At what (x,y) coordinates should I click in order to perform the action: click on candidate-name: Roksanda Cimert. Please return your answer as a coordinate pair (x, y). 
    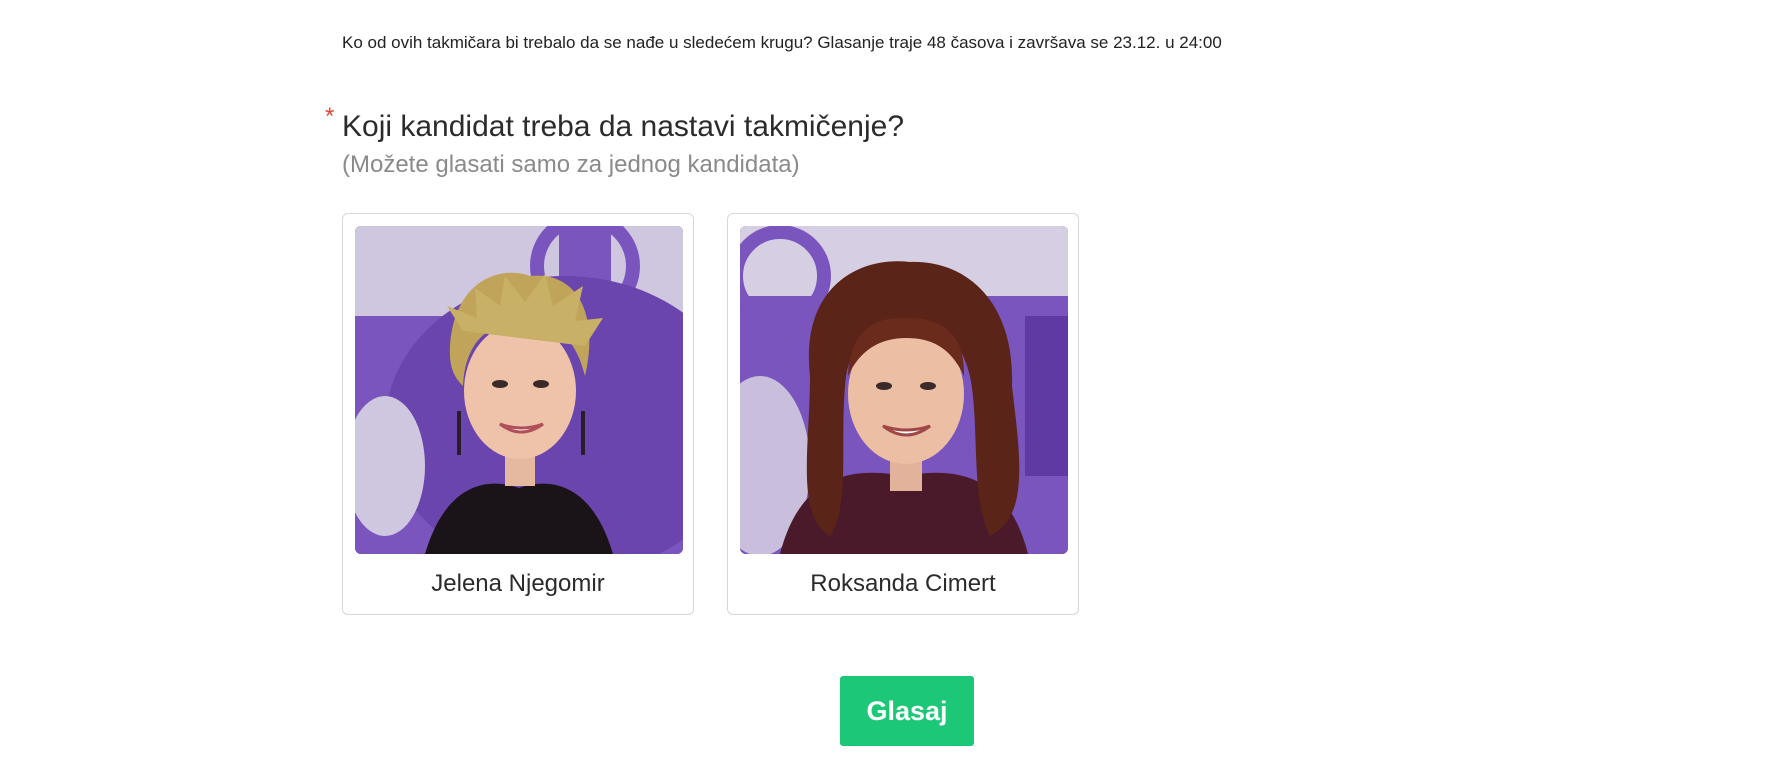
    Looking at the image, I should click on (903, 583).